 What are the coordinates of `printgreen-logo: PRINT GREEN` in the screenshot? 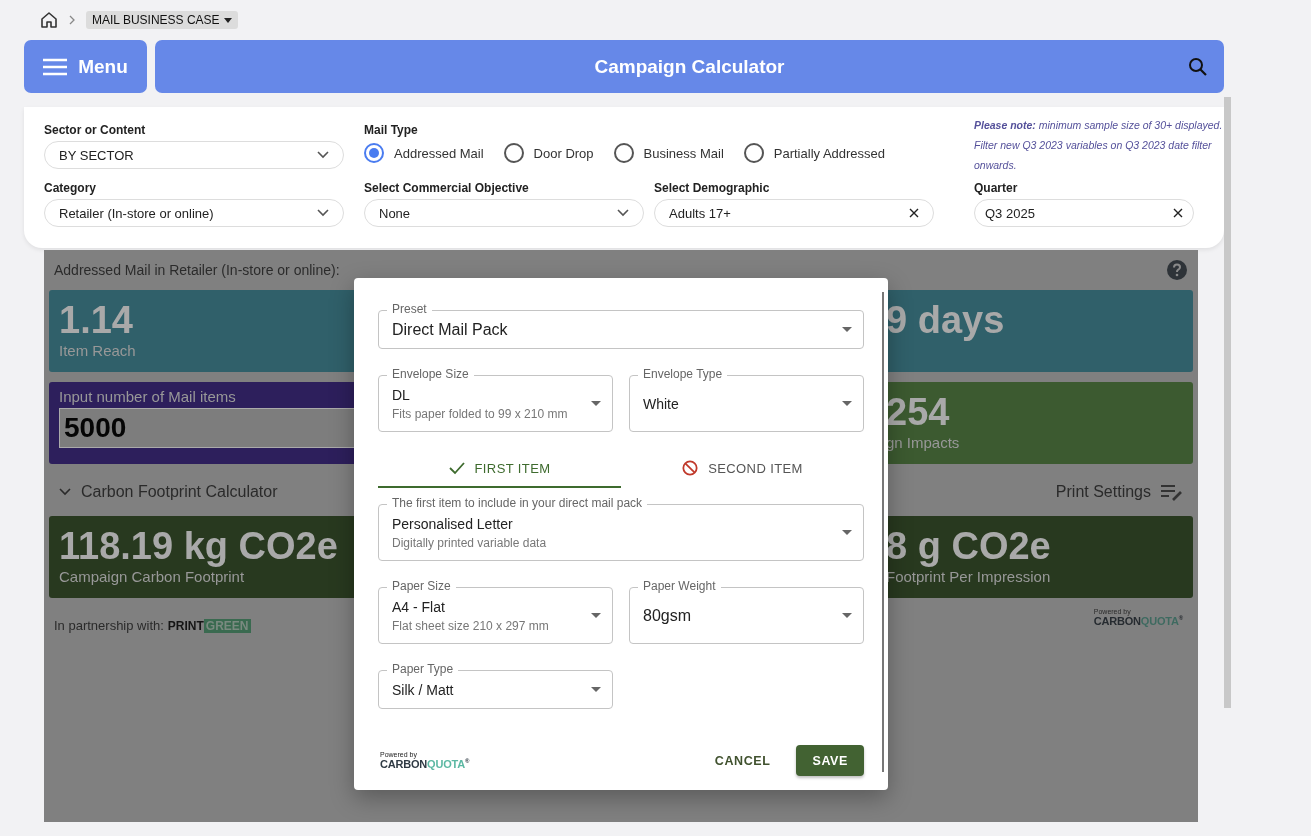 It's located at (209, 625).